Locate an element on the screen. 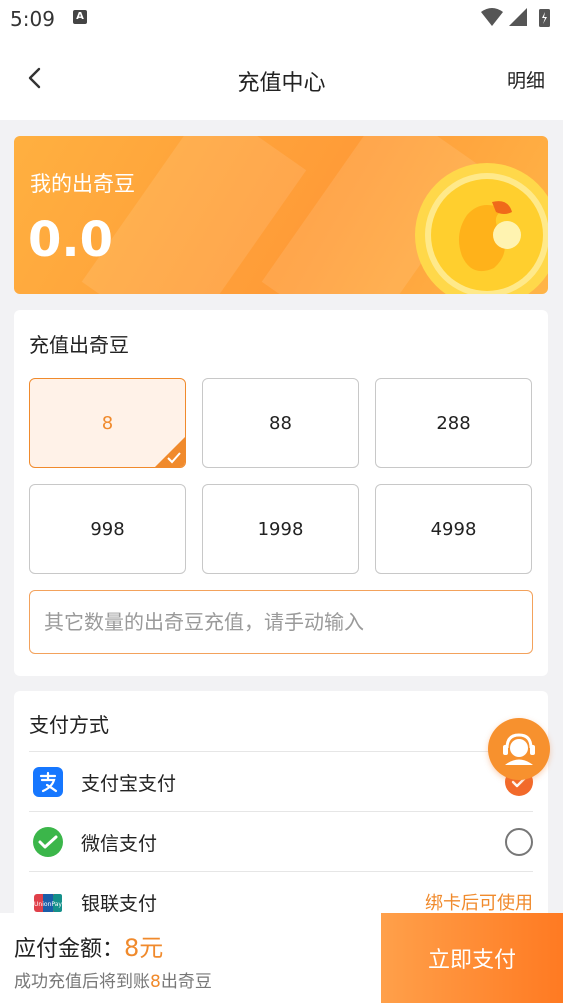 The image size is (563, 1003). custom-amount-input is located at coordinates (281, 622).